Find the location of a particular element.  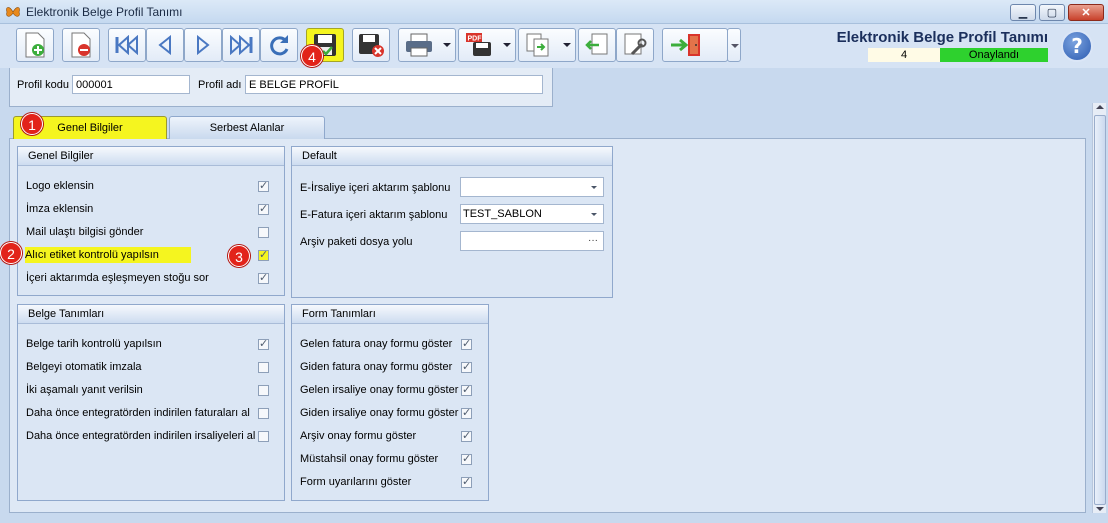

stock-ask-checkbox is located at coordinates (263, 277).